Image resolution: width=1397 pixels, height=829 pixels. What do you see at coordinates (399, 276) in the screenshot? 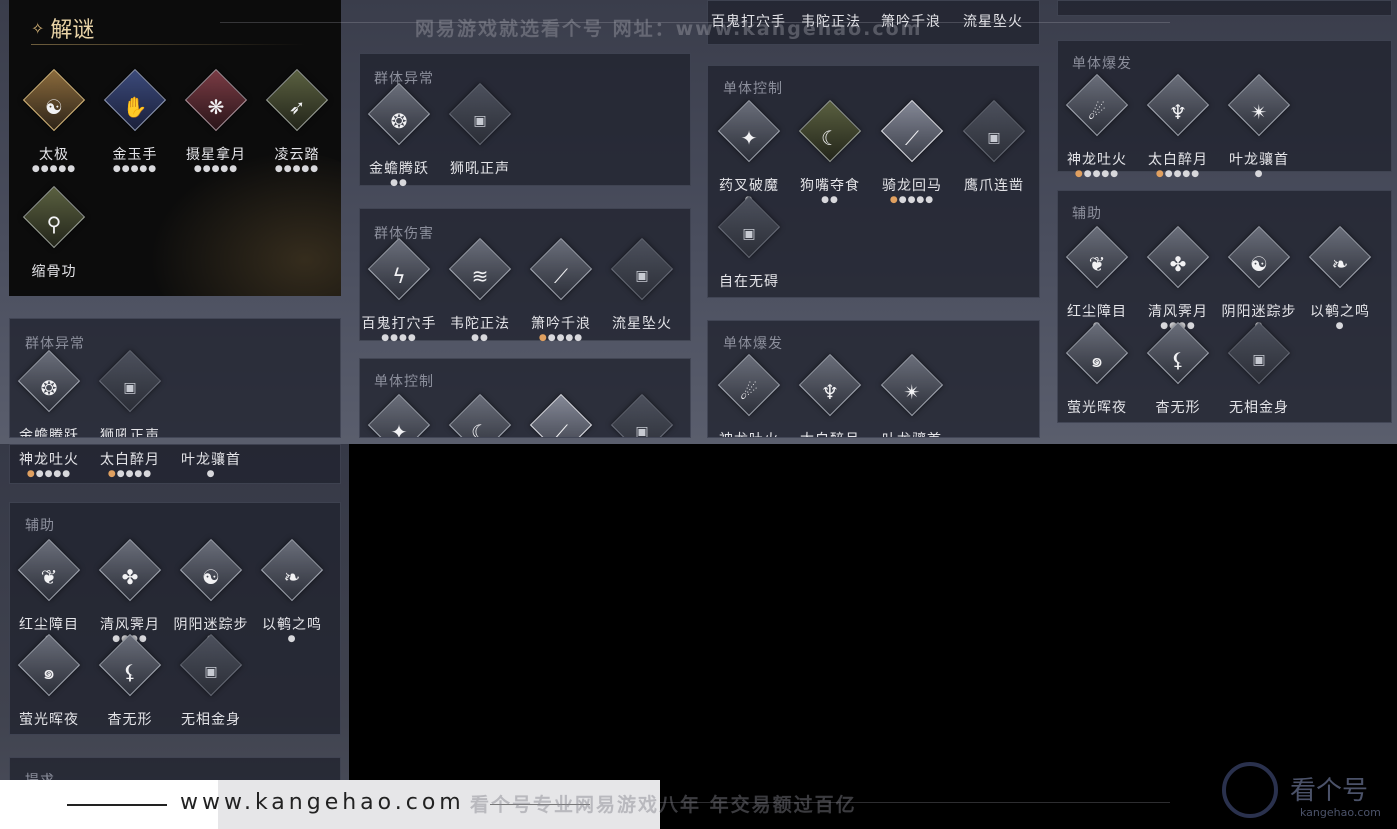
I see `pressure-point-icon: ϟ` at bounding box center [399, 276].